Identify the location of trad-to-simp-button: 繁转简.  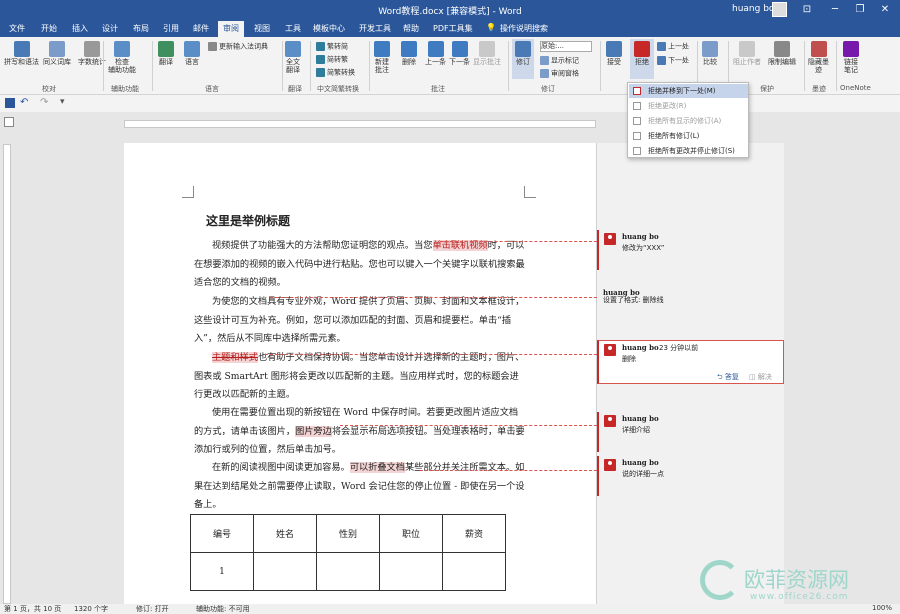
(332, 46).